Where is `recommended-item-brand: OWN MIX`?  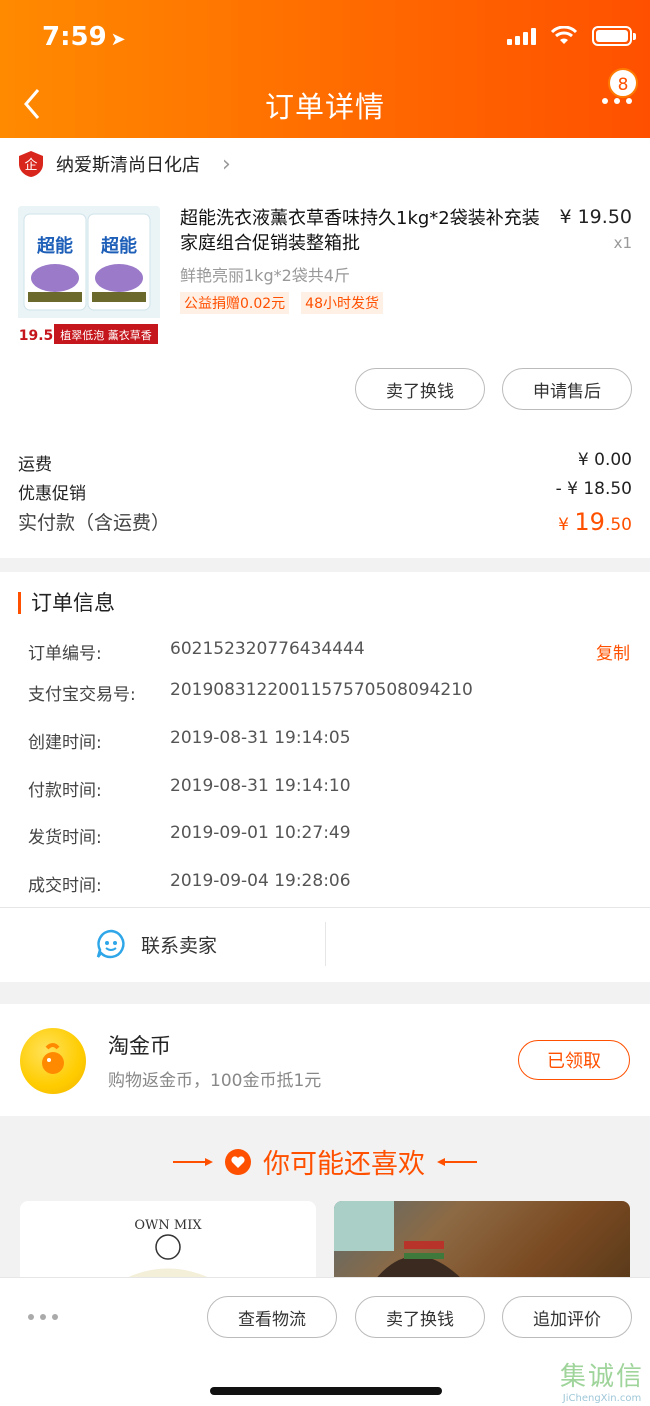
recommended-item-brand: OWN MIX is located at coordinates (168, 1225).